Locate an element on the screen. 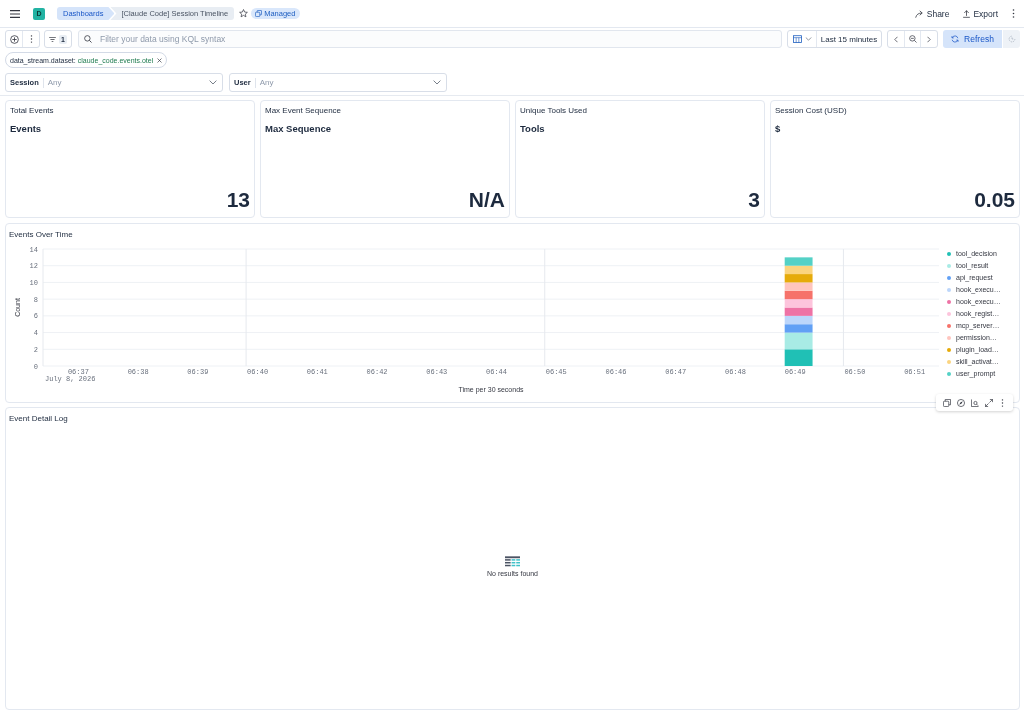 The height and width of the screenshot is (715, 1024). calendar-icon is located at coordinates (797, 39).